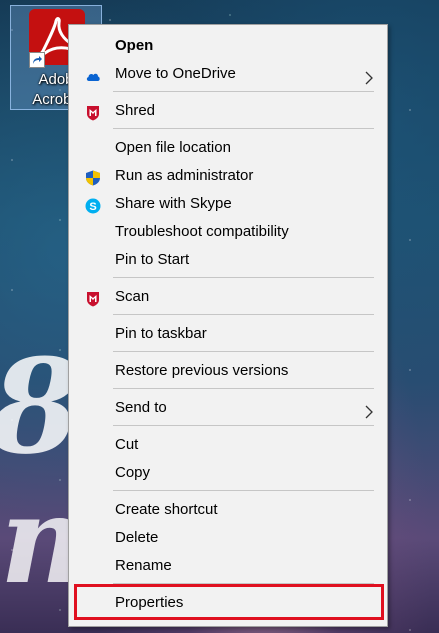 The image size is (439, 633). What do you see at coordinates (228, 538) in the screenshot?
I see `menu-item-delete: Delete` at bounding box center [228, 538].